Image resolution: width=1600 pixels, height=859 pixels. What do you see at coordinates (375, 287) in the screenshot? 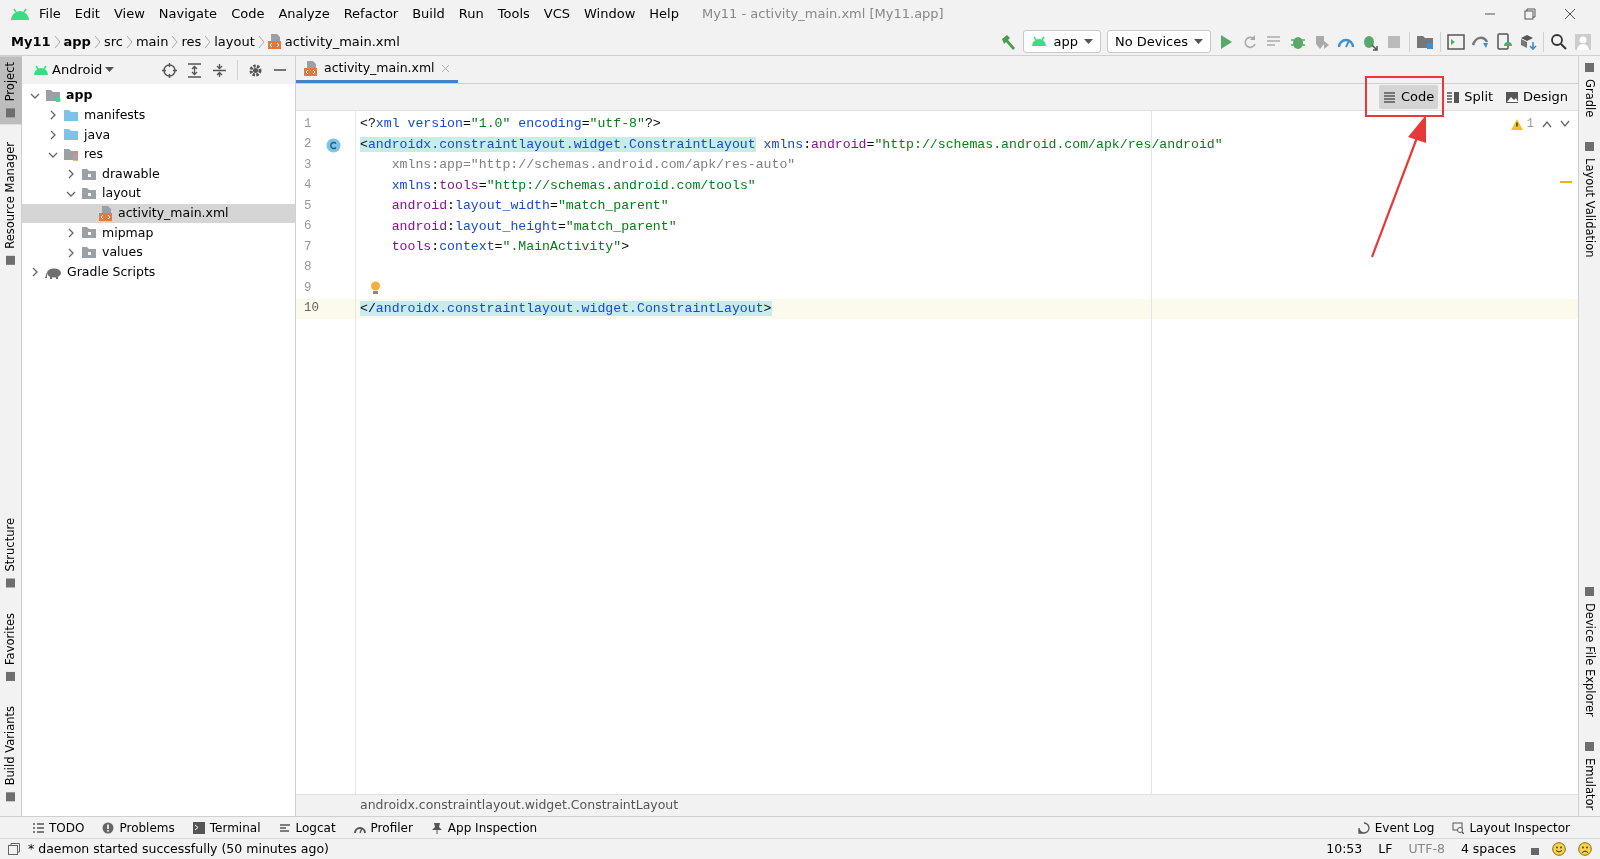
I see `lightbulb-icon` at bounding box center [375, 287].